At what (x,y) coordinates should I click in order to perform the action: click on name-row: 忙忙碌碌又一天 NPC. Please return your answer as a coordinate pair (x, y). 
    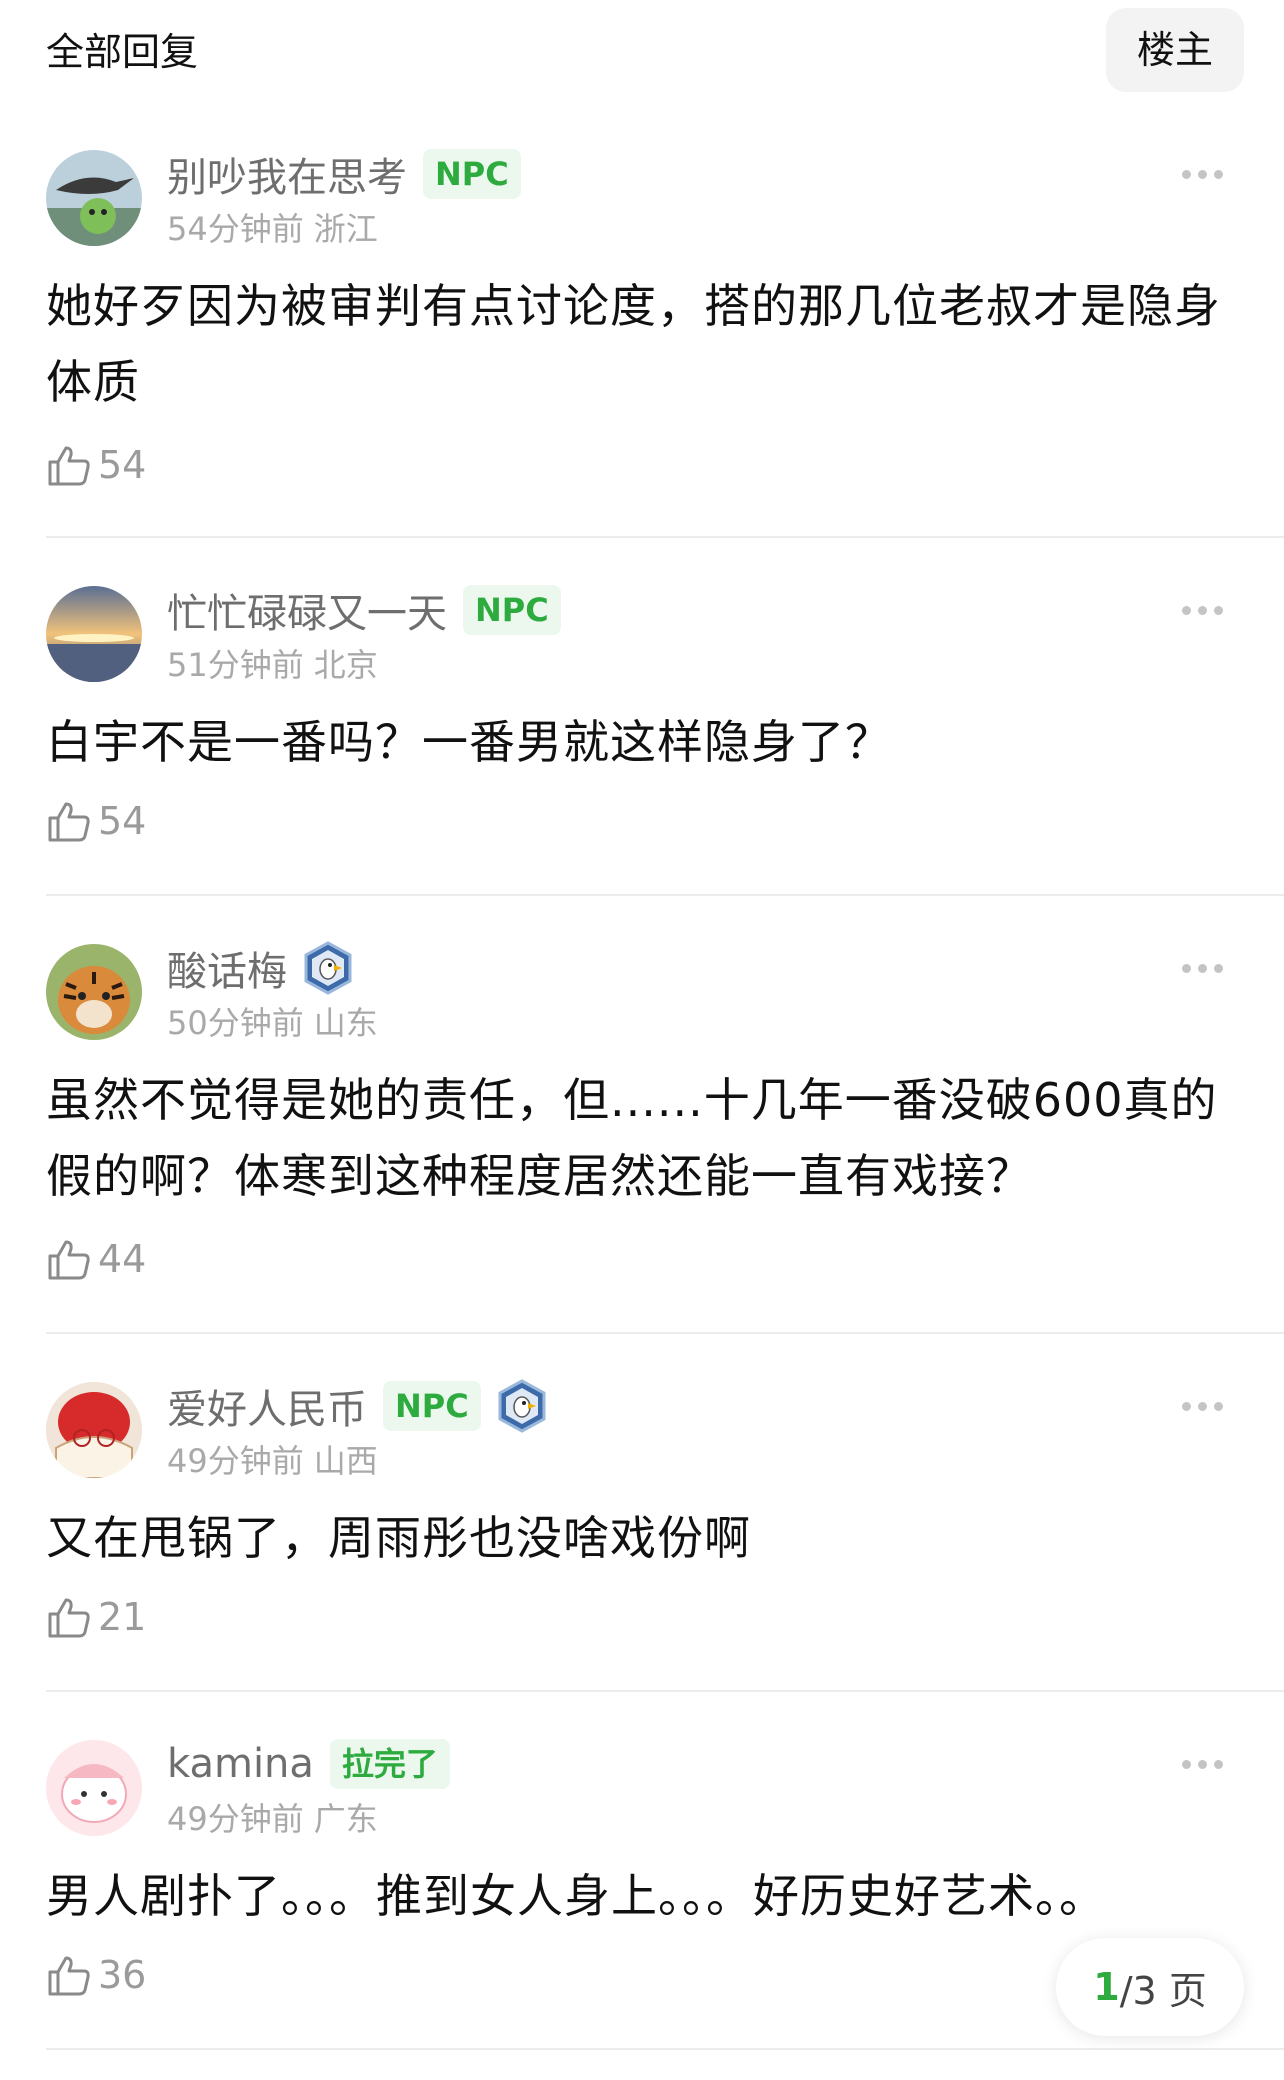
    Looking at the image, I should click on (364, 610).